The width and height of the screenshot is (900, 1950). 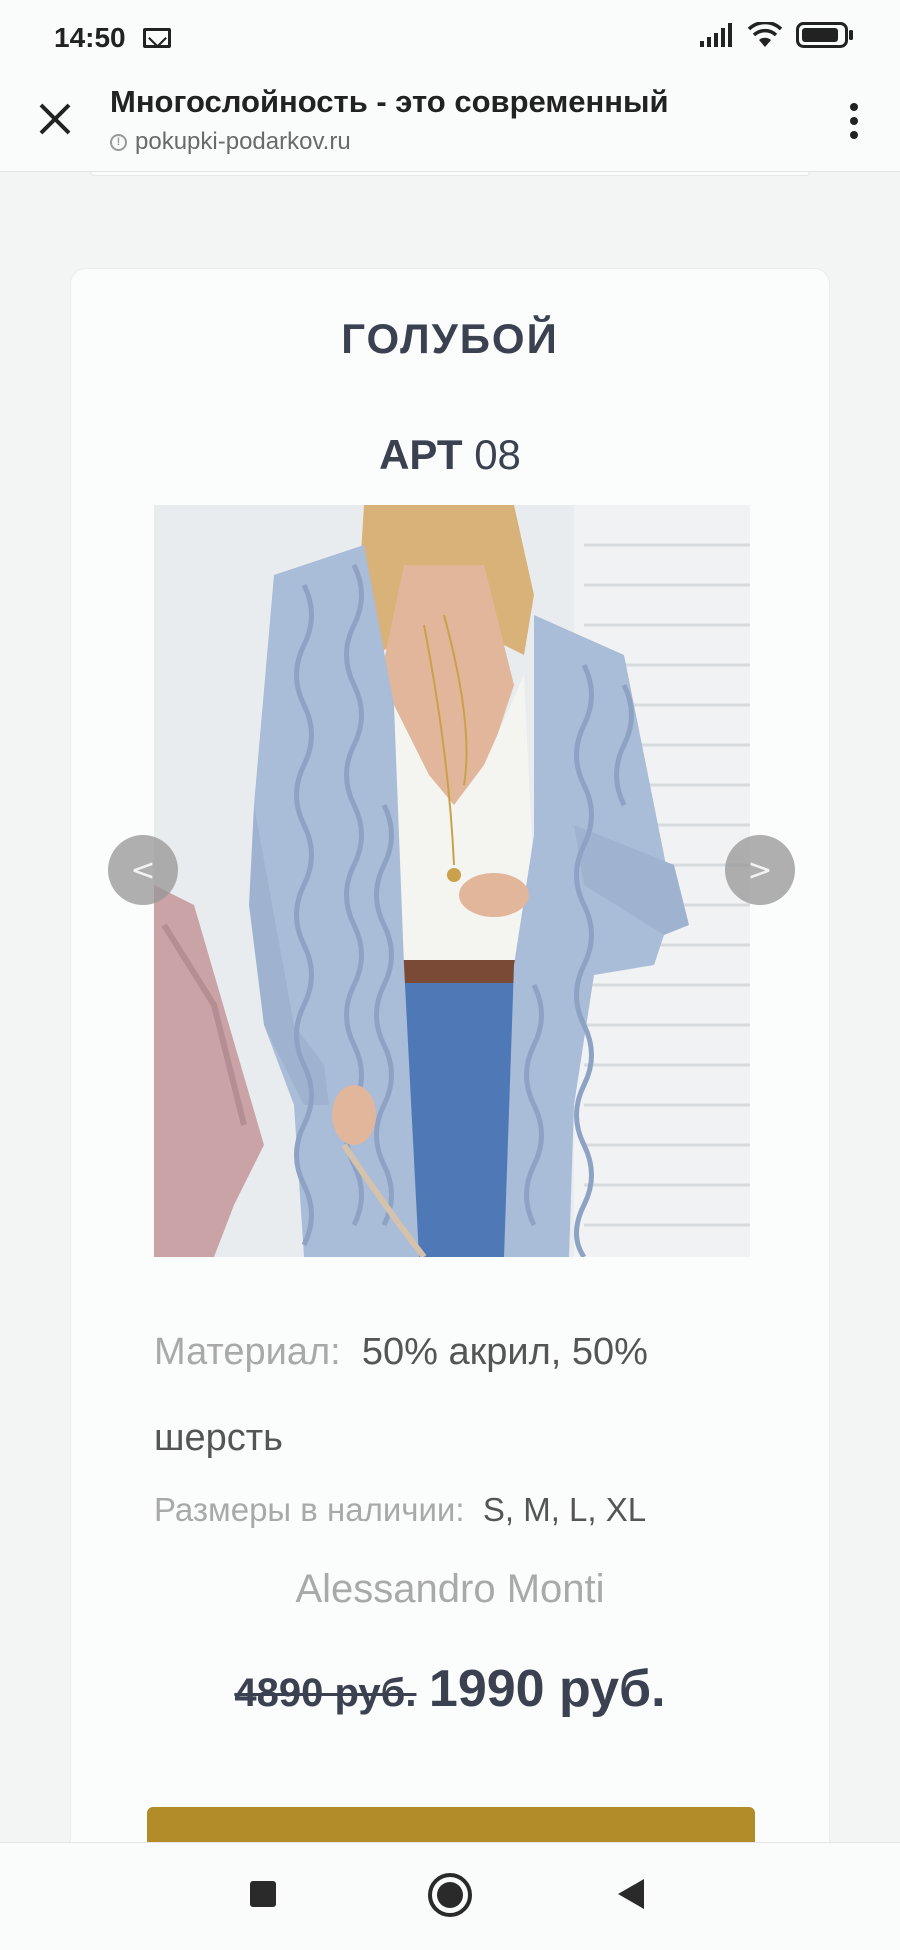 What do you see at coordinates (263, 1894) in the screenshot?
I see `recent-apps-icon` at bounding box center [263, 1894].